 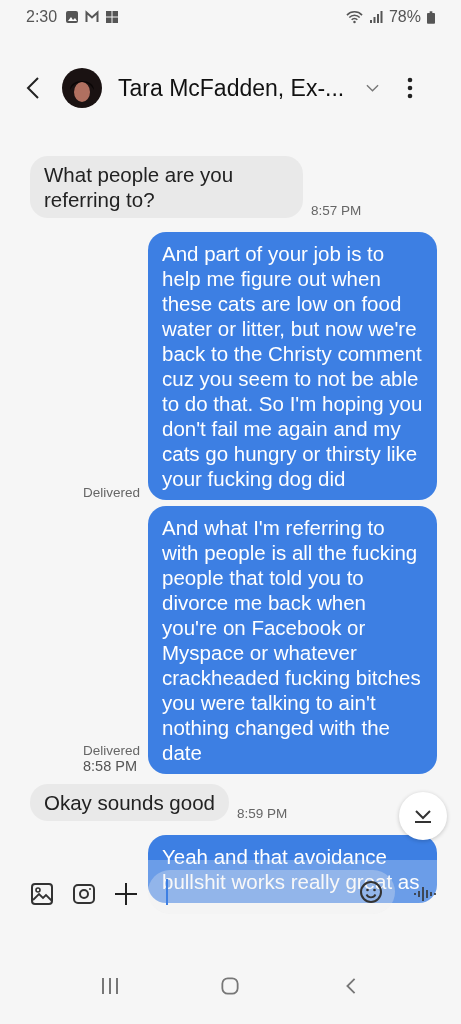 What do you see at coordinates (92, 17) in the screenshot?
I see `mail-icon` at bounding box center [92, 17].